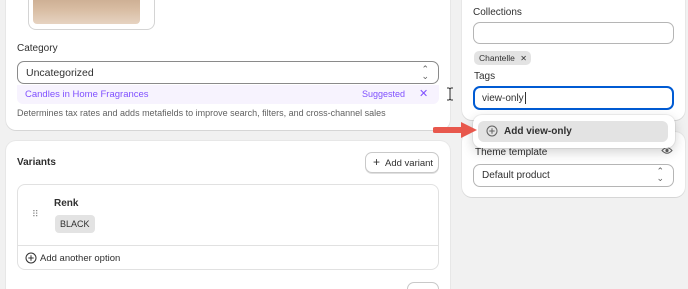 The height and width of the screenshot is (289, 688). Describe the element at coordinates (36, 162) in the screenshot. I see `variants-title: Variants` at that location.